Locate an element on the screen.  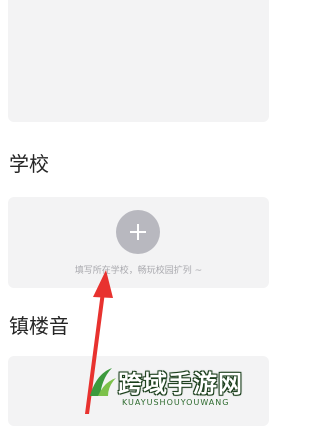
watermark: 跨域手游网 KUAYUSHOUYOUWANG is located at coordinates (183, 388).